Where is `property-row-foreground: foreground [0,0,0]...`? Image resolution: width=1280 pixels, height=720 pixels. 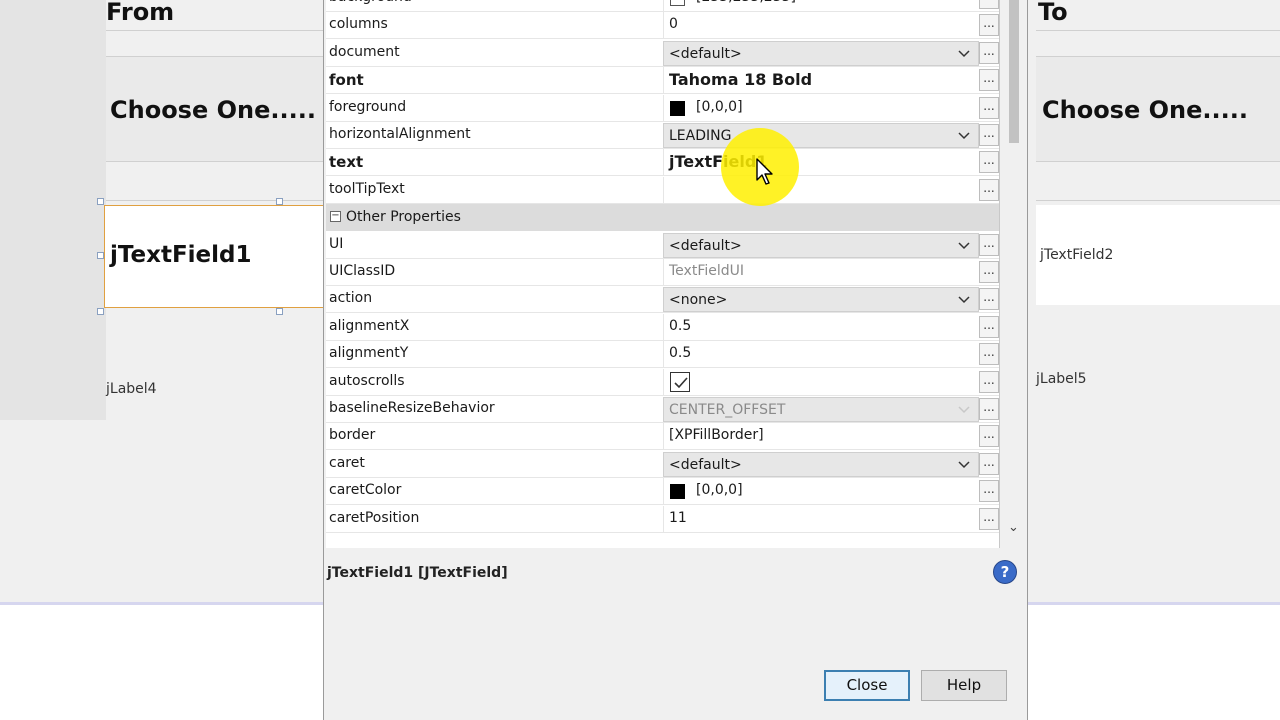
property-row-foreground: foreground [0,0,0]... is located at coordinates (662, 108).